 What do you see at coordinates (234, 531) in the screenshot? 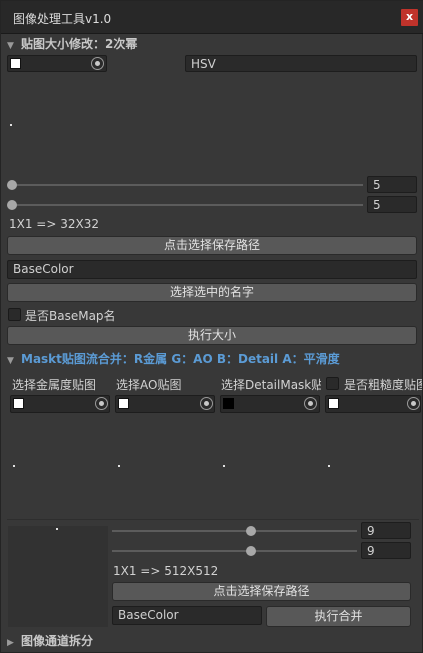
I see `mask-slider-1-track` at bounding box center [234, 531].